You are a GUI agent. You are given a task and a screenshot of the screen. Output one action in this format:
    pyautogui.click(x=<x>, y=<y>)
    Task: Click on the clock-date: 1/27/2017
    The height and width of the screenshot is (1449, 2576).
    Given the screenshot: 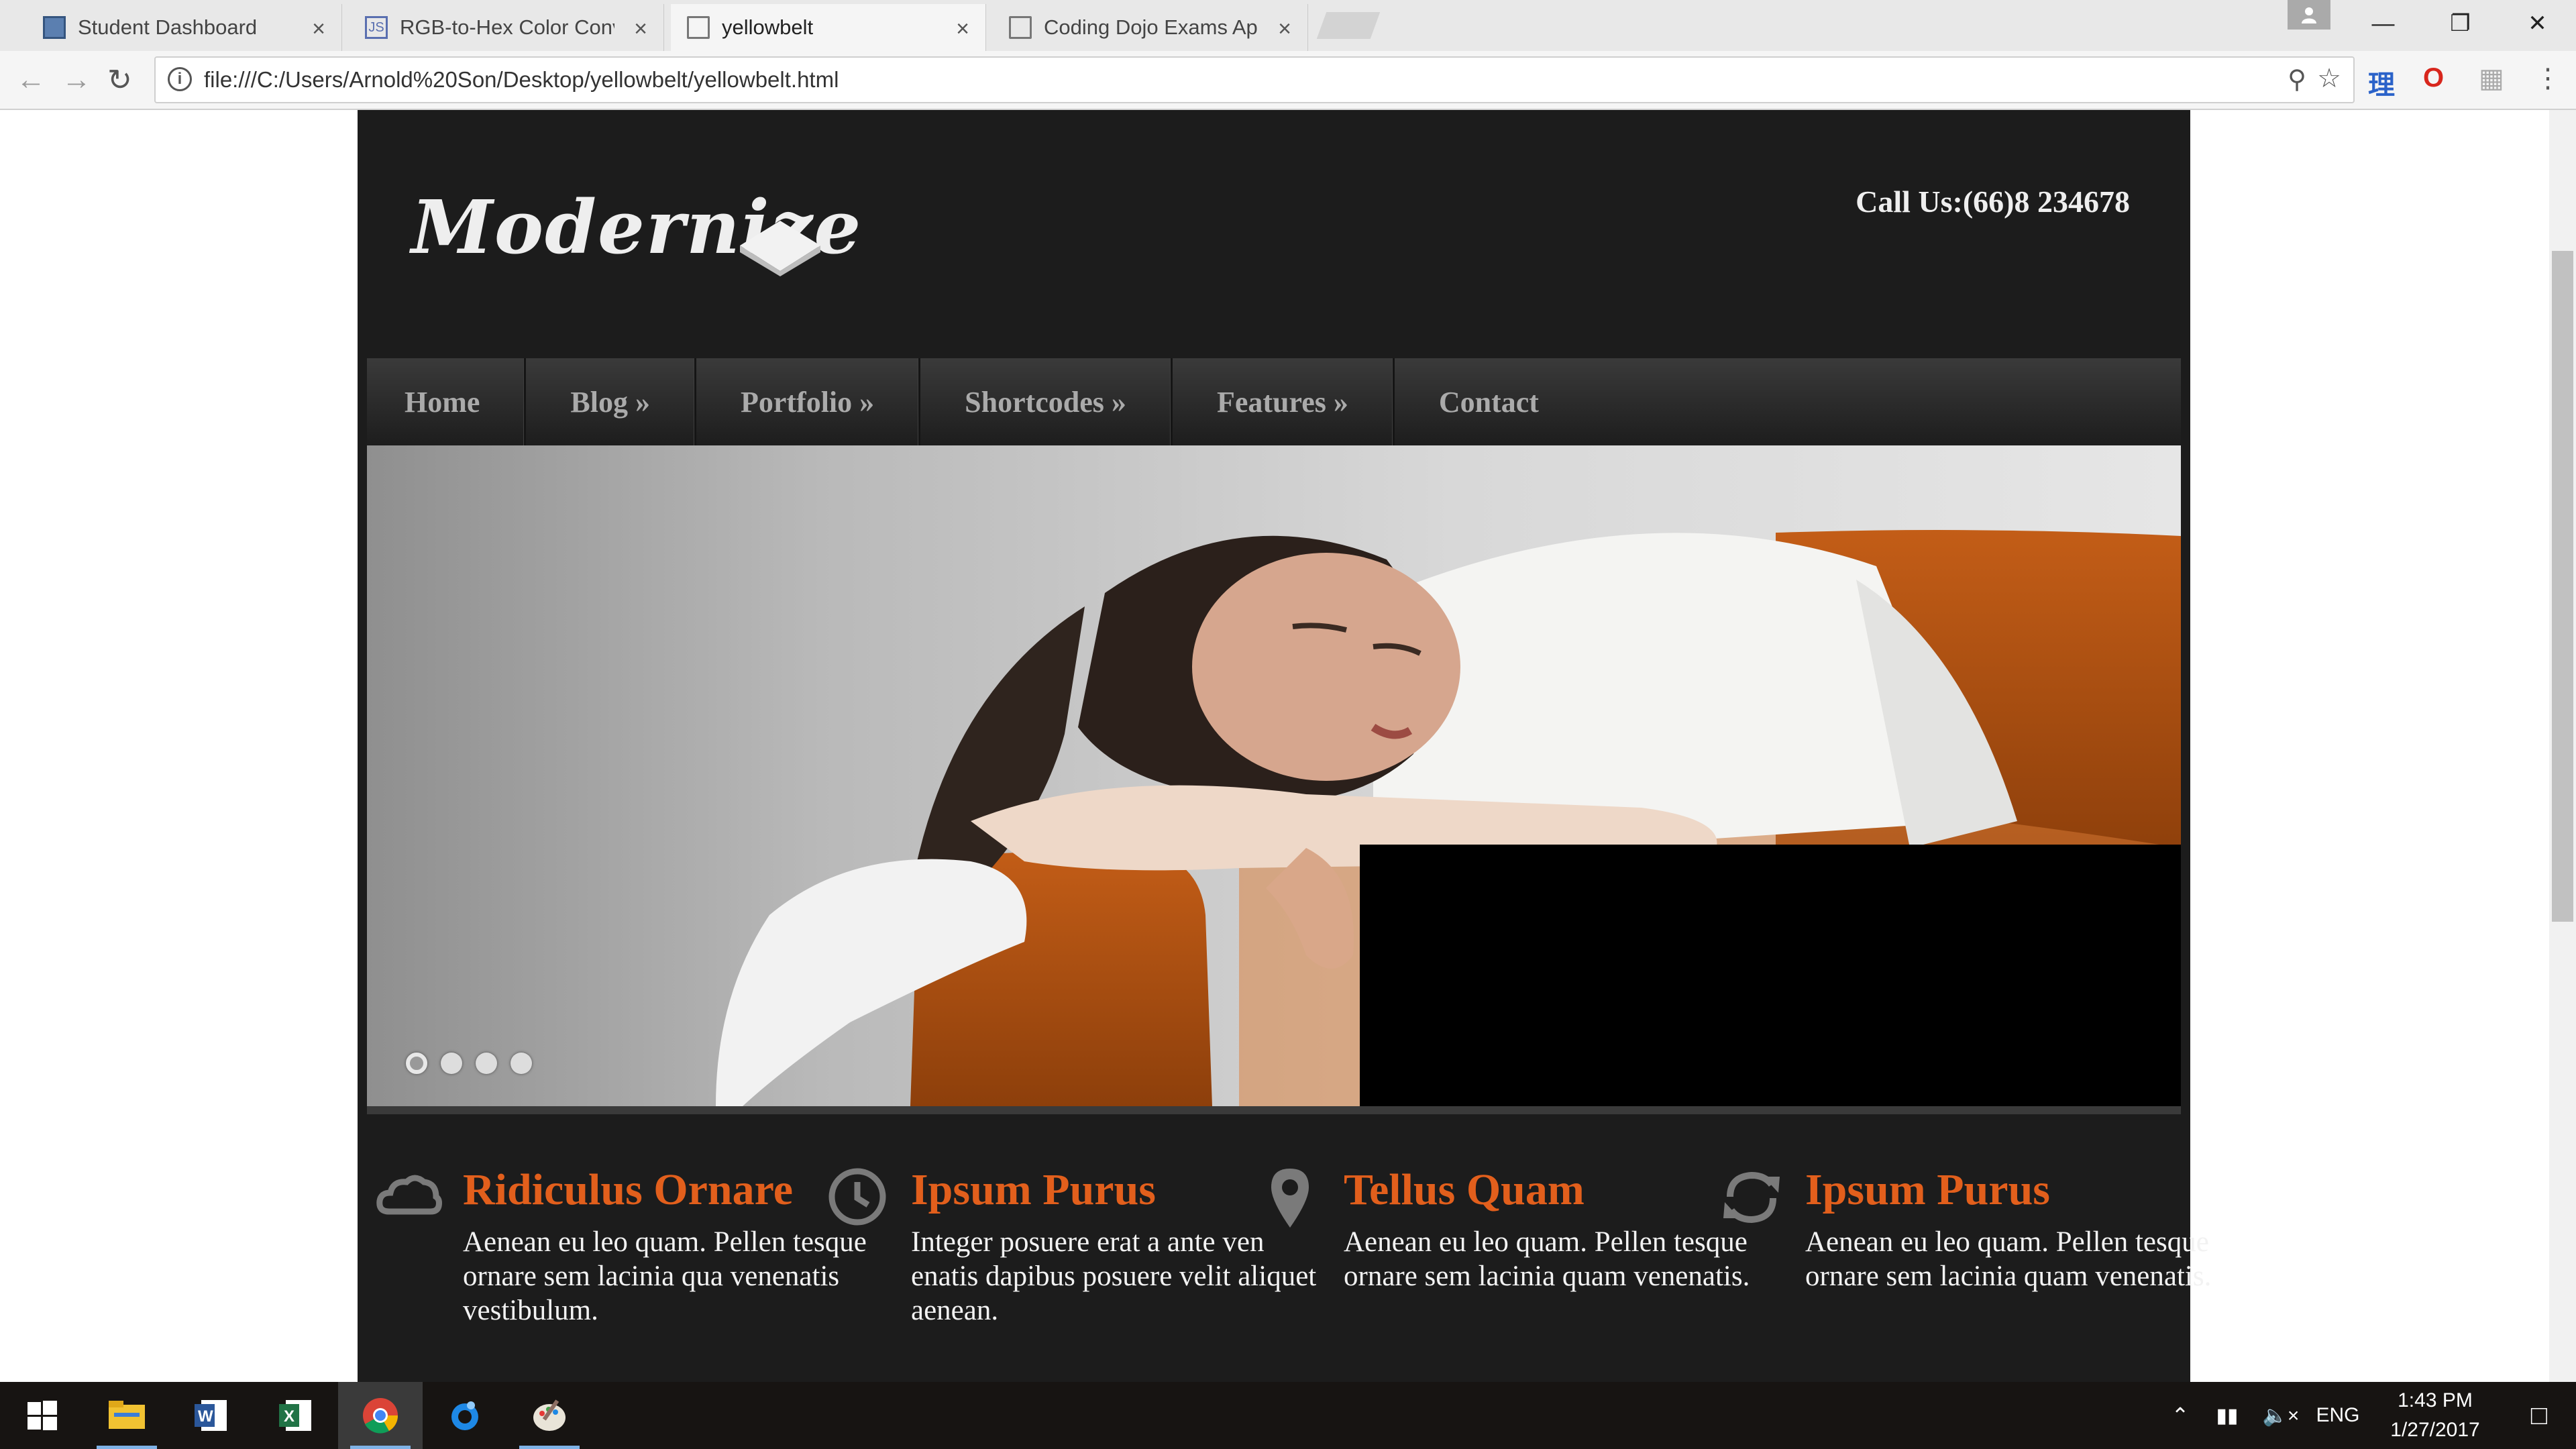 What is the action you would take?
    pyautogui.click(x=2435, y=1430)
    